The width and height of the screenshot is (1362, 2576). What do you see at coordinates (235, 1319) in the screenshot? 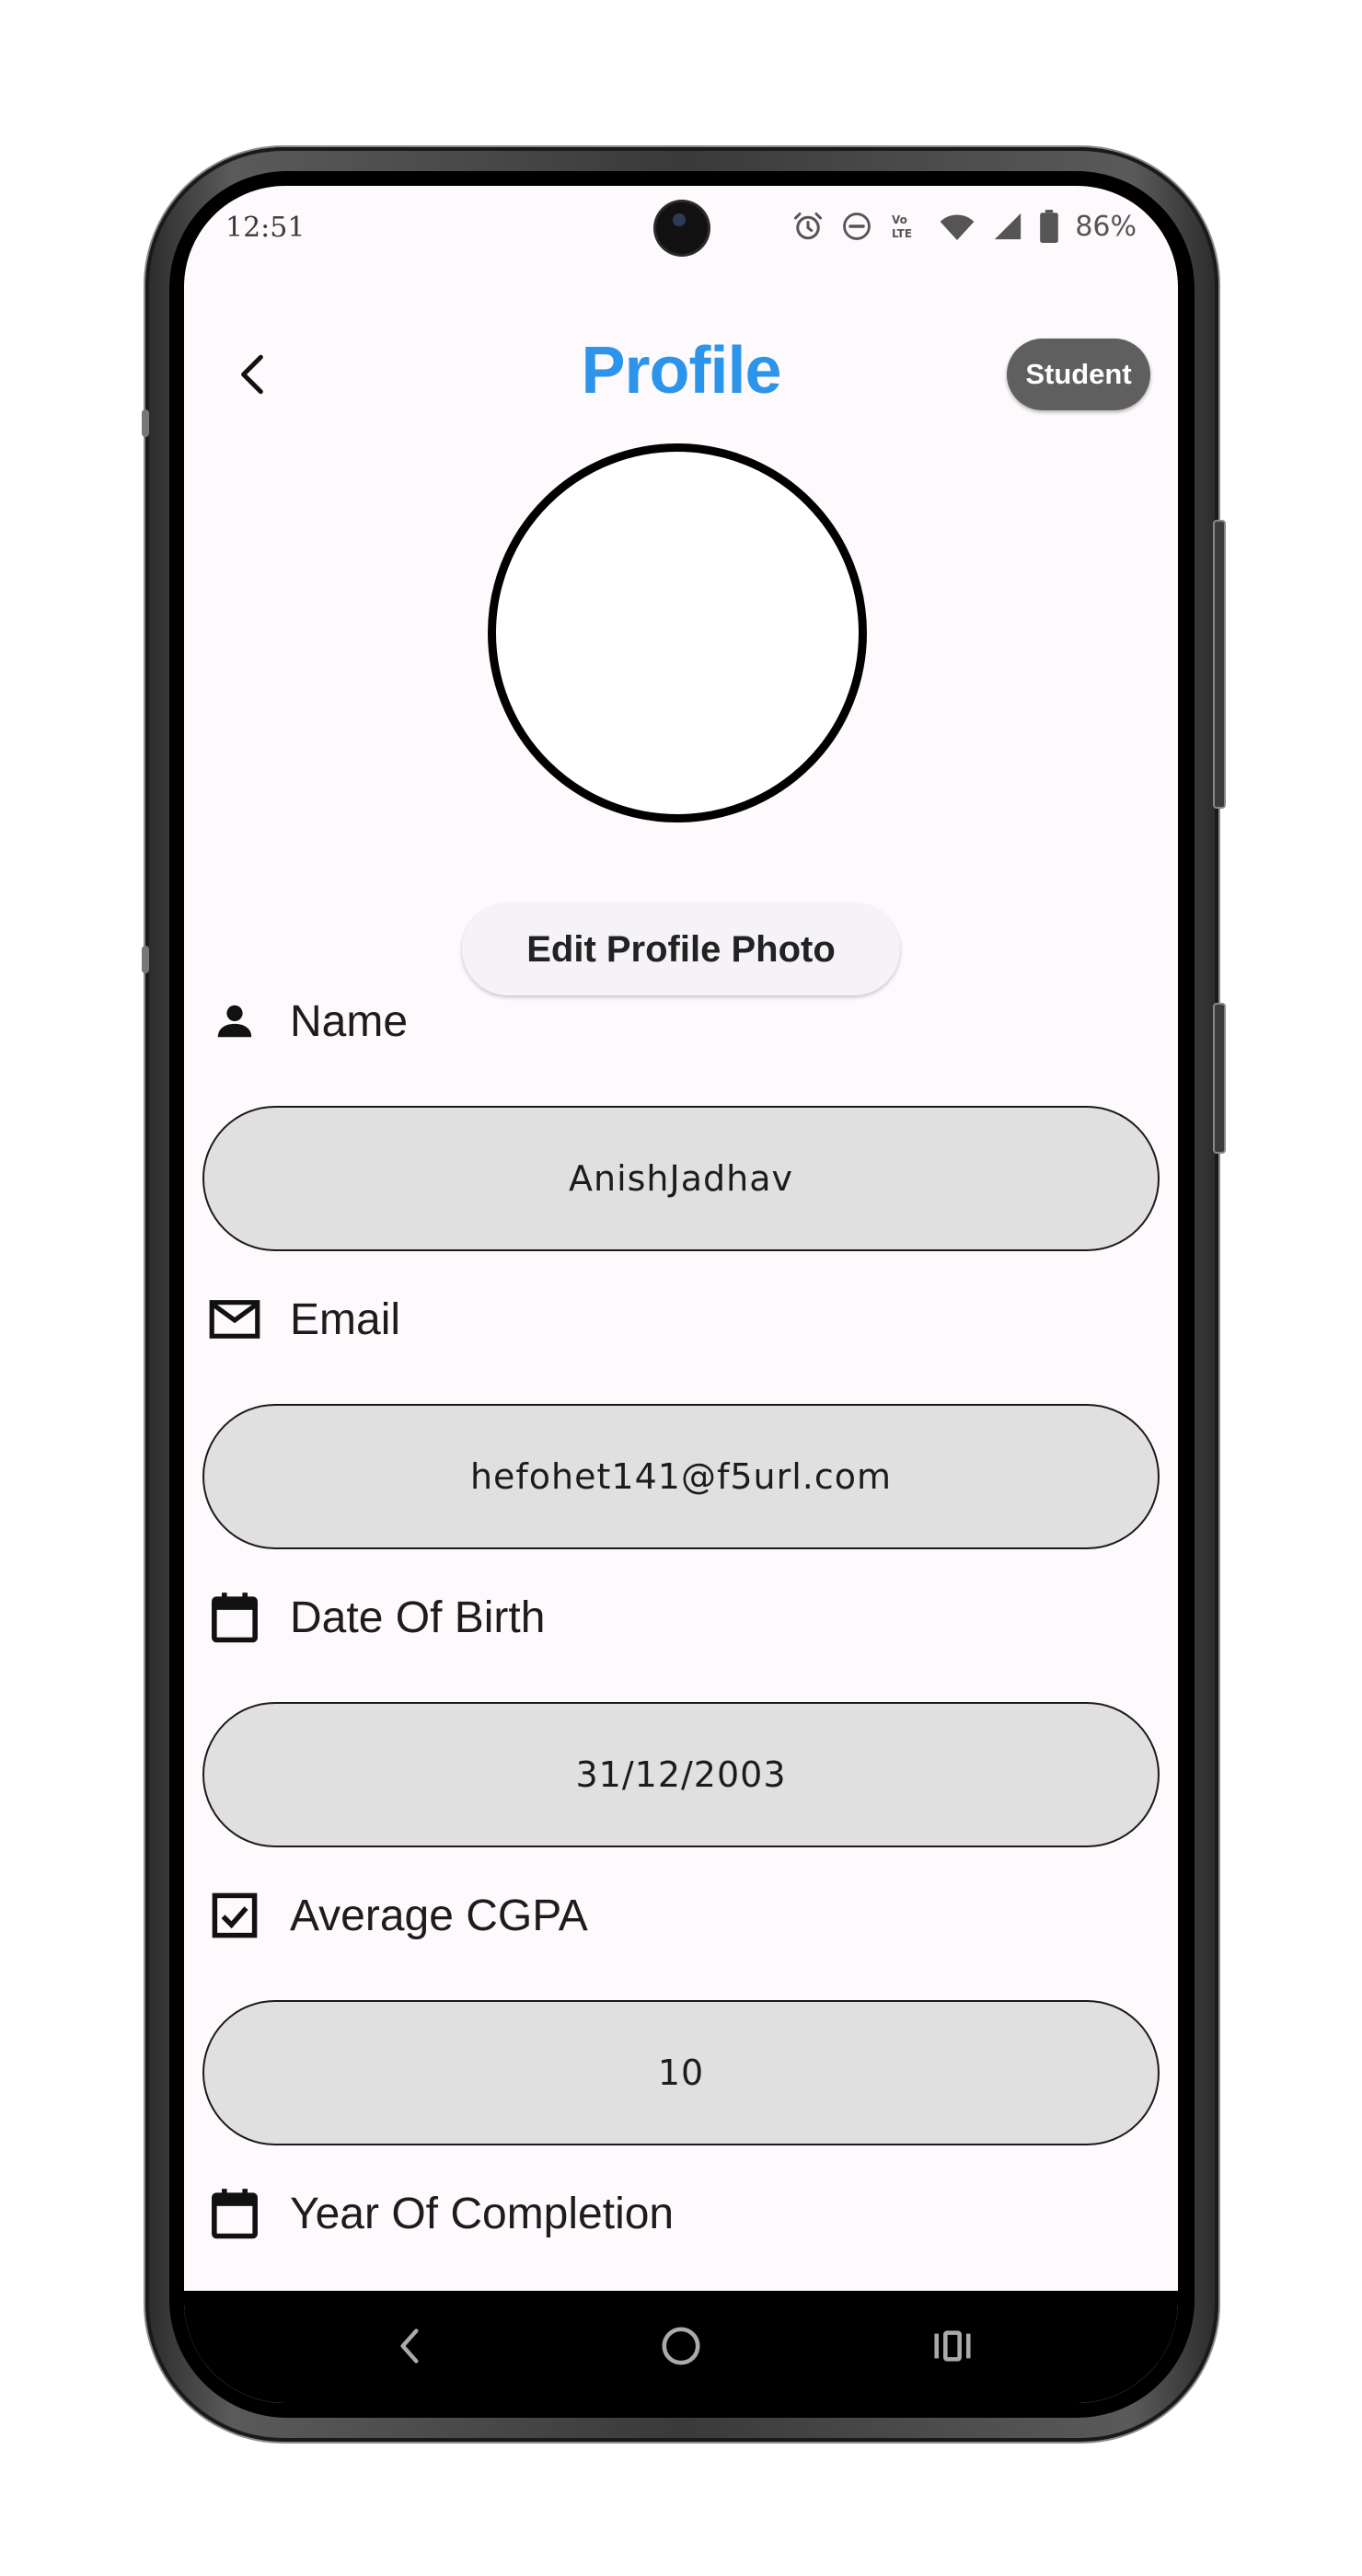
I see `mail-icon` at bounding box center [235, 1319].